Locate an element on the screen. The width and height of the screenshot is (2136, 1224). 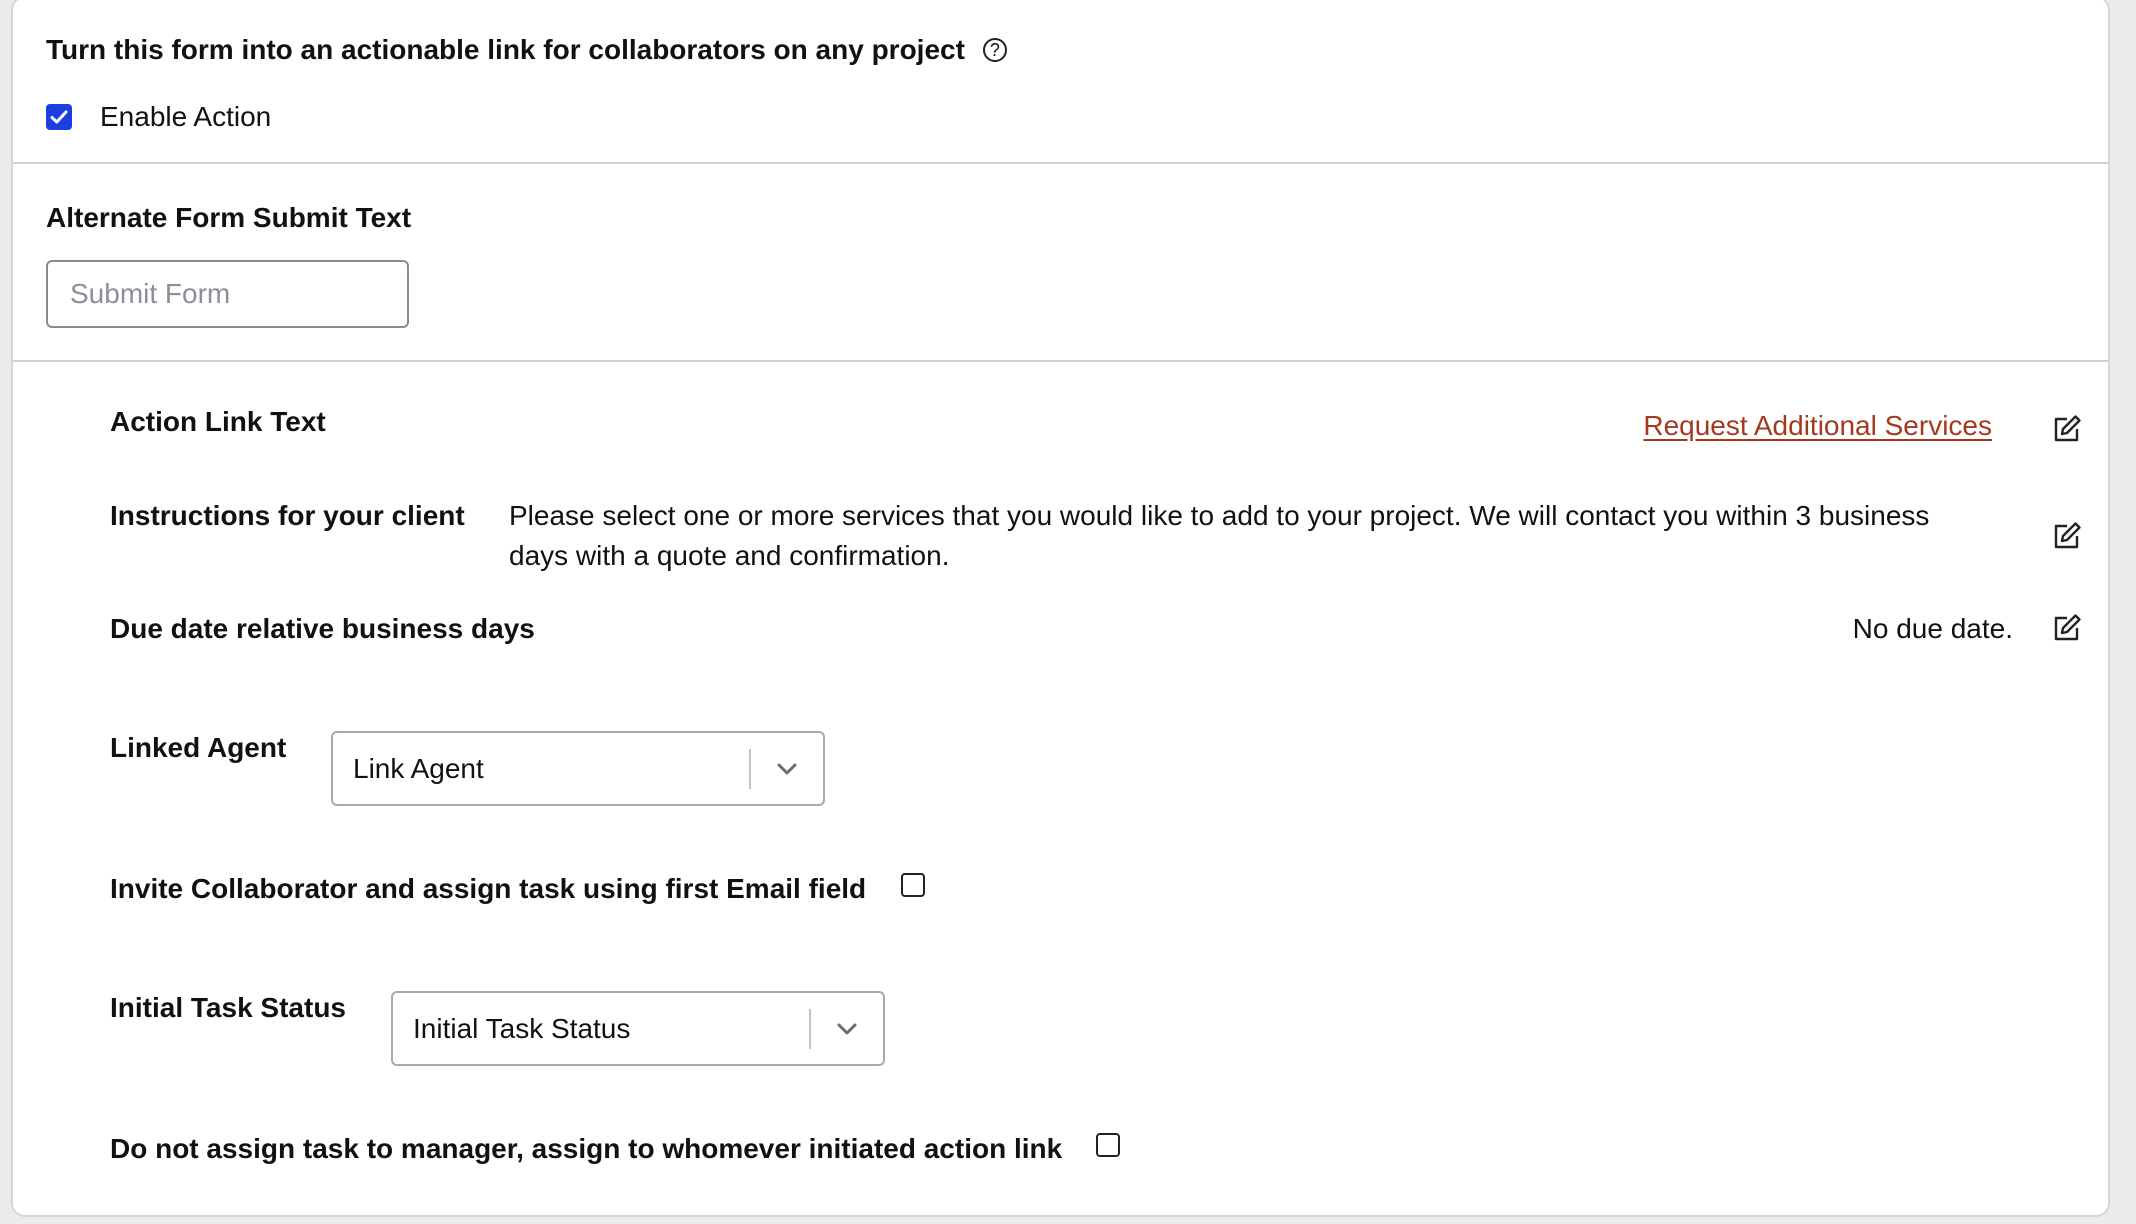
linked-agent-select: Link Agent is located at coordinates (578, 768).